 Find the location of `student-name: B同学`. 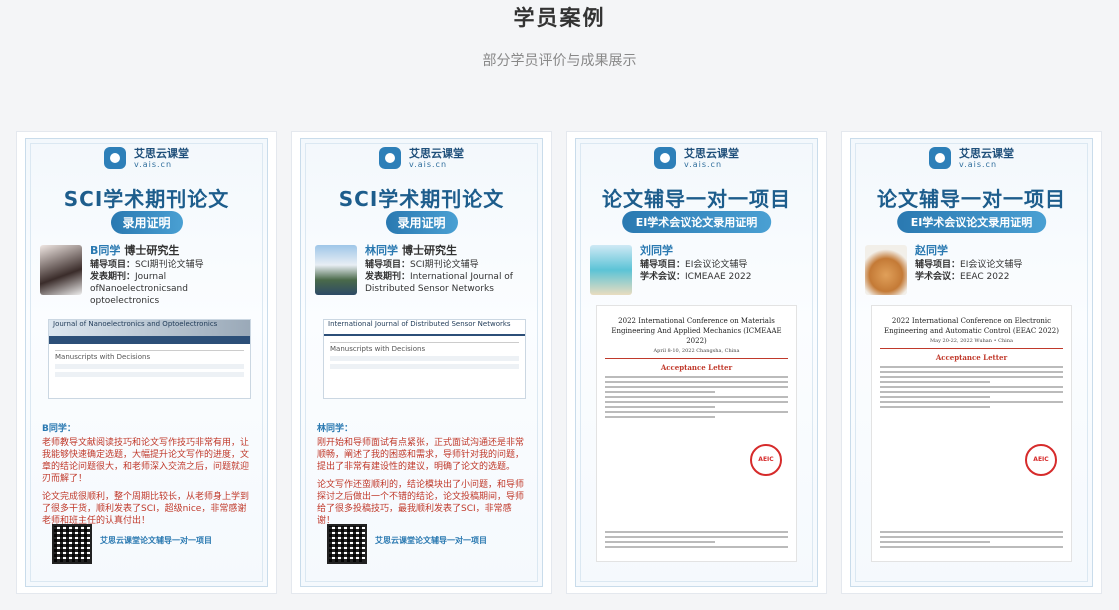

student-name: B同学 is located at coordinates (105, 250).